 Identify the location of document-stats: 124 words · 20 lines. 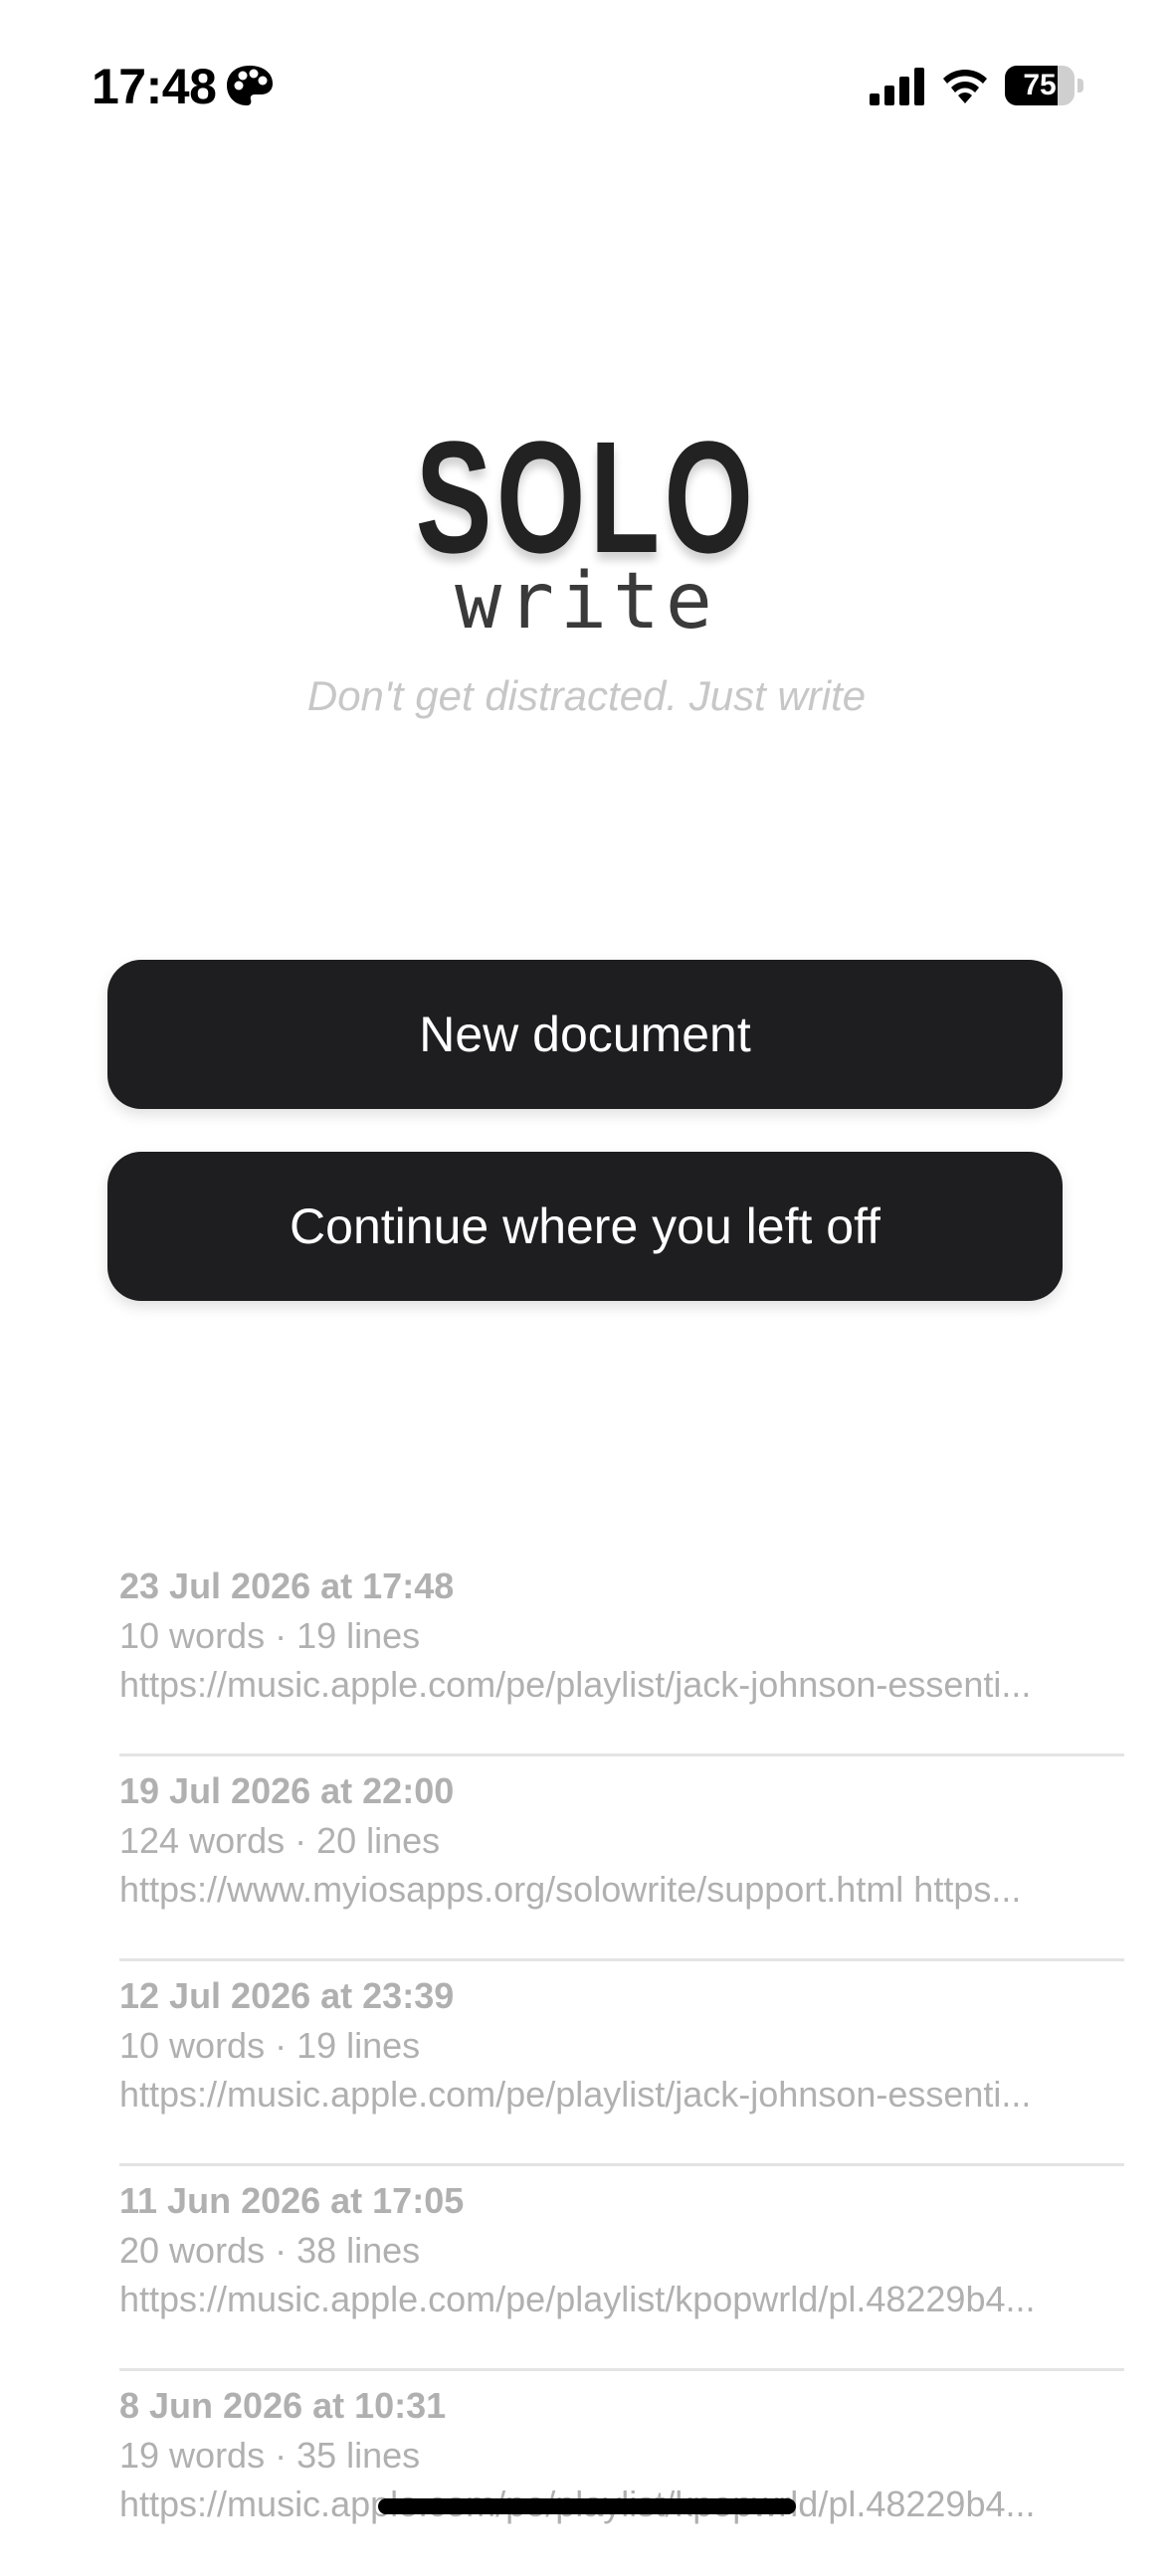
(280, 1840).